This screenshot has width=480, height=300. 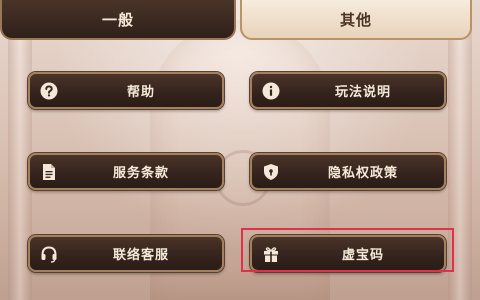 I want to click on tab-other: 其他, so click(x=356, y=20).